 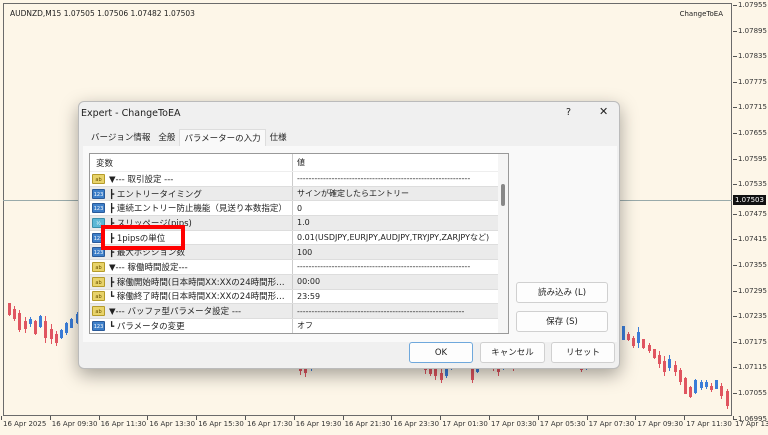 What do you see at coordinates (583, 352) in the screenshot?
I see `reset-button: リセット` at bounding box center [583, 352].